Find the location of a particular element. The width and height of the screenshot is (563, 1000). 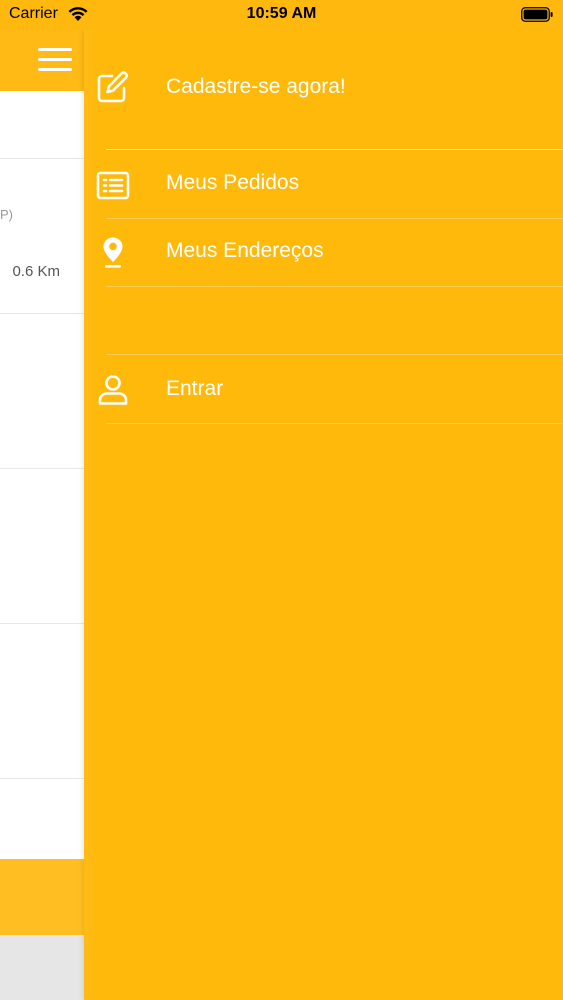

status-bar: Carrier 10:59 AM is located at coordinates (281, 15).